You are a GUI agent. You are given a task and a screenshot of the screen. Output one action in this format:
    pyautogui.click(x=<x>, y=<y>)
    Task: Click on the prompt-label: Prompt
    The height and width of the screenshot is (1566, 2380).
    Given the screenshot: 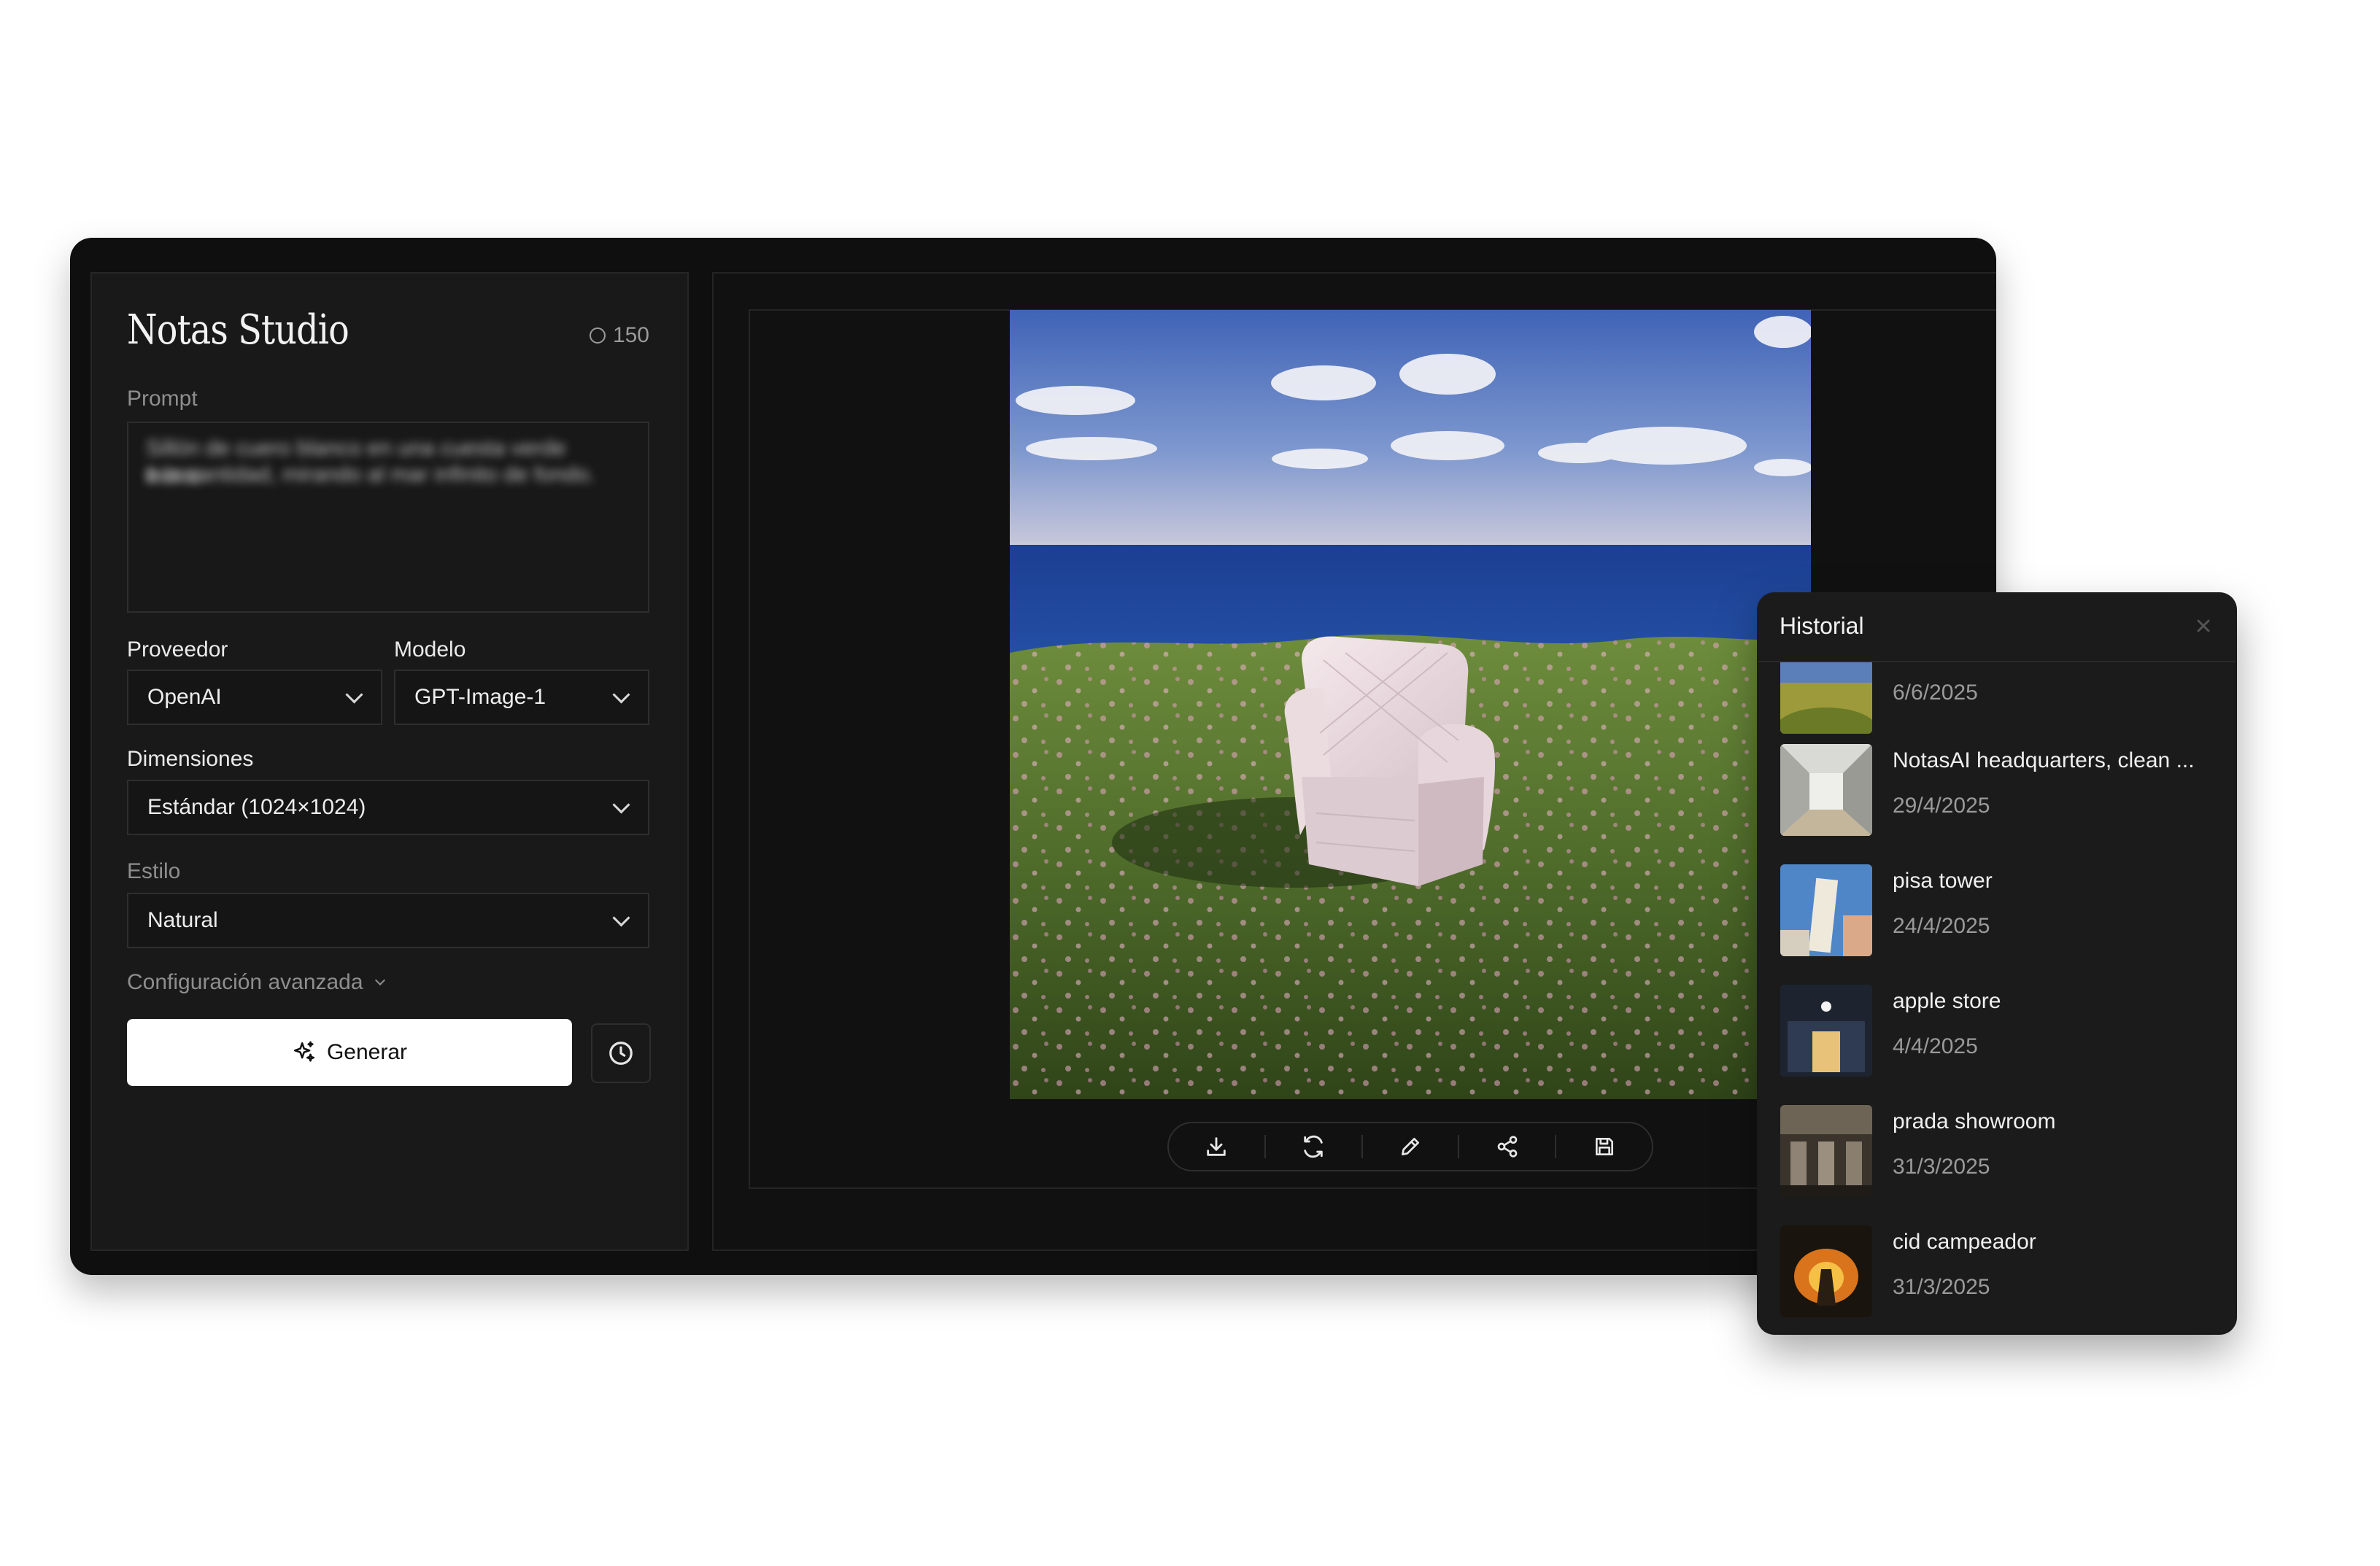 What is the action you would take?
    pyautogui.click(x=162, y=399)
    